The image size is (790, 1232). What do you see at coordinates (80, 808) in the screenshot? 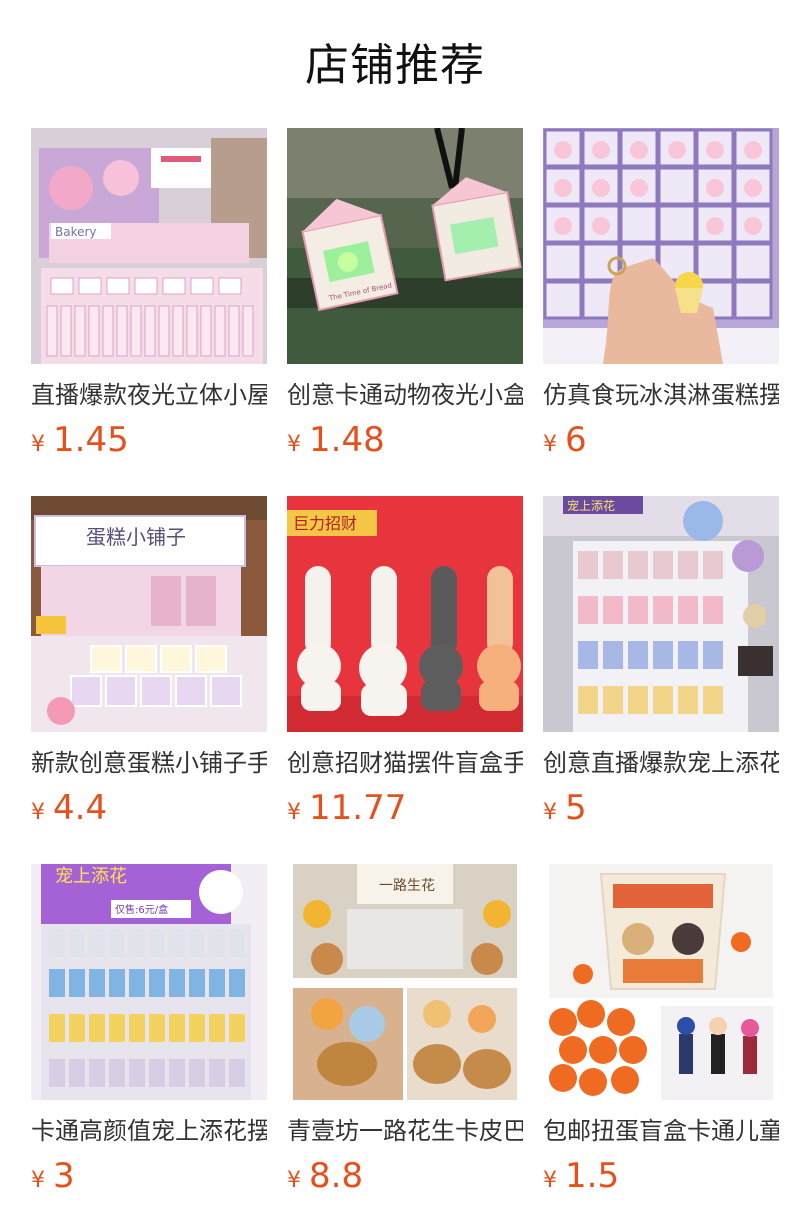
I see `price-value: 4.4` at bounding box center [80, 808].